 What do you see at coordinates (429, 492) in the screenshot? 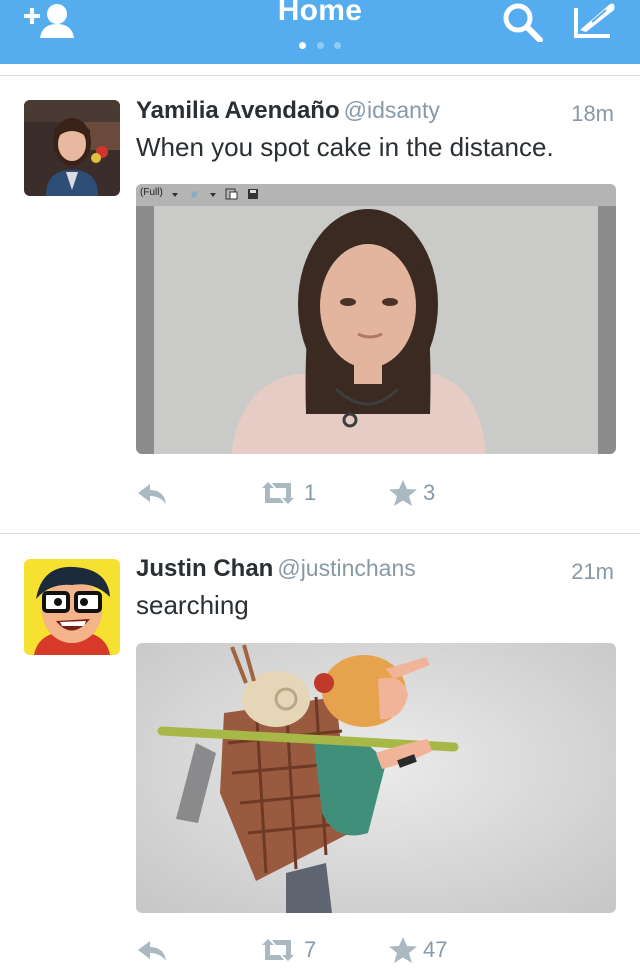
I see `favorite-count: 3` at bounding box center [429, 492].